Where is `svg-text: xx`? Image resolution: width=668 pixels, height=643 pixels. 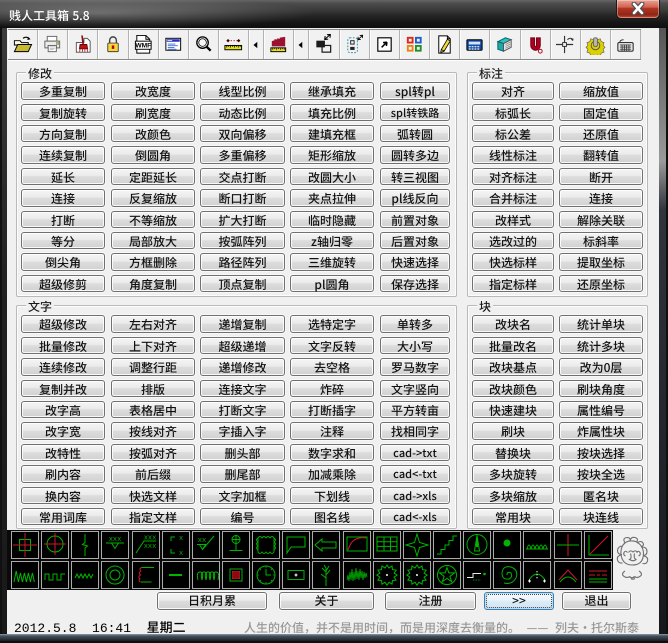
svg-text: xx is located at coordinates (202, 541).